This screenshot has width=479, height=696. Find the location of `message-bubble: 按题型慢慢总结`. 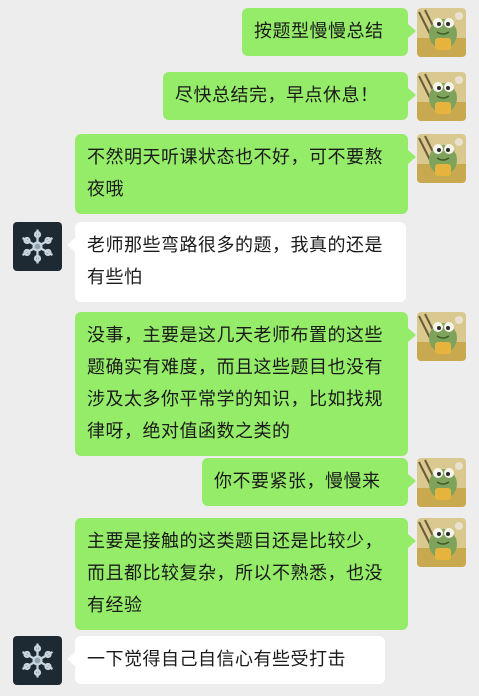

message-bubble: 按题型慢慢总结 is located at coordinates (325, 32).